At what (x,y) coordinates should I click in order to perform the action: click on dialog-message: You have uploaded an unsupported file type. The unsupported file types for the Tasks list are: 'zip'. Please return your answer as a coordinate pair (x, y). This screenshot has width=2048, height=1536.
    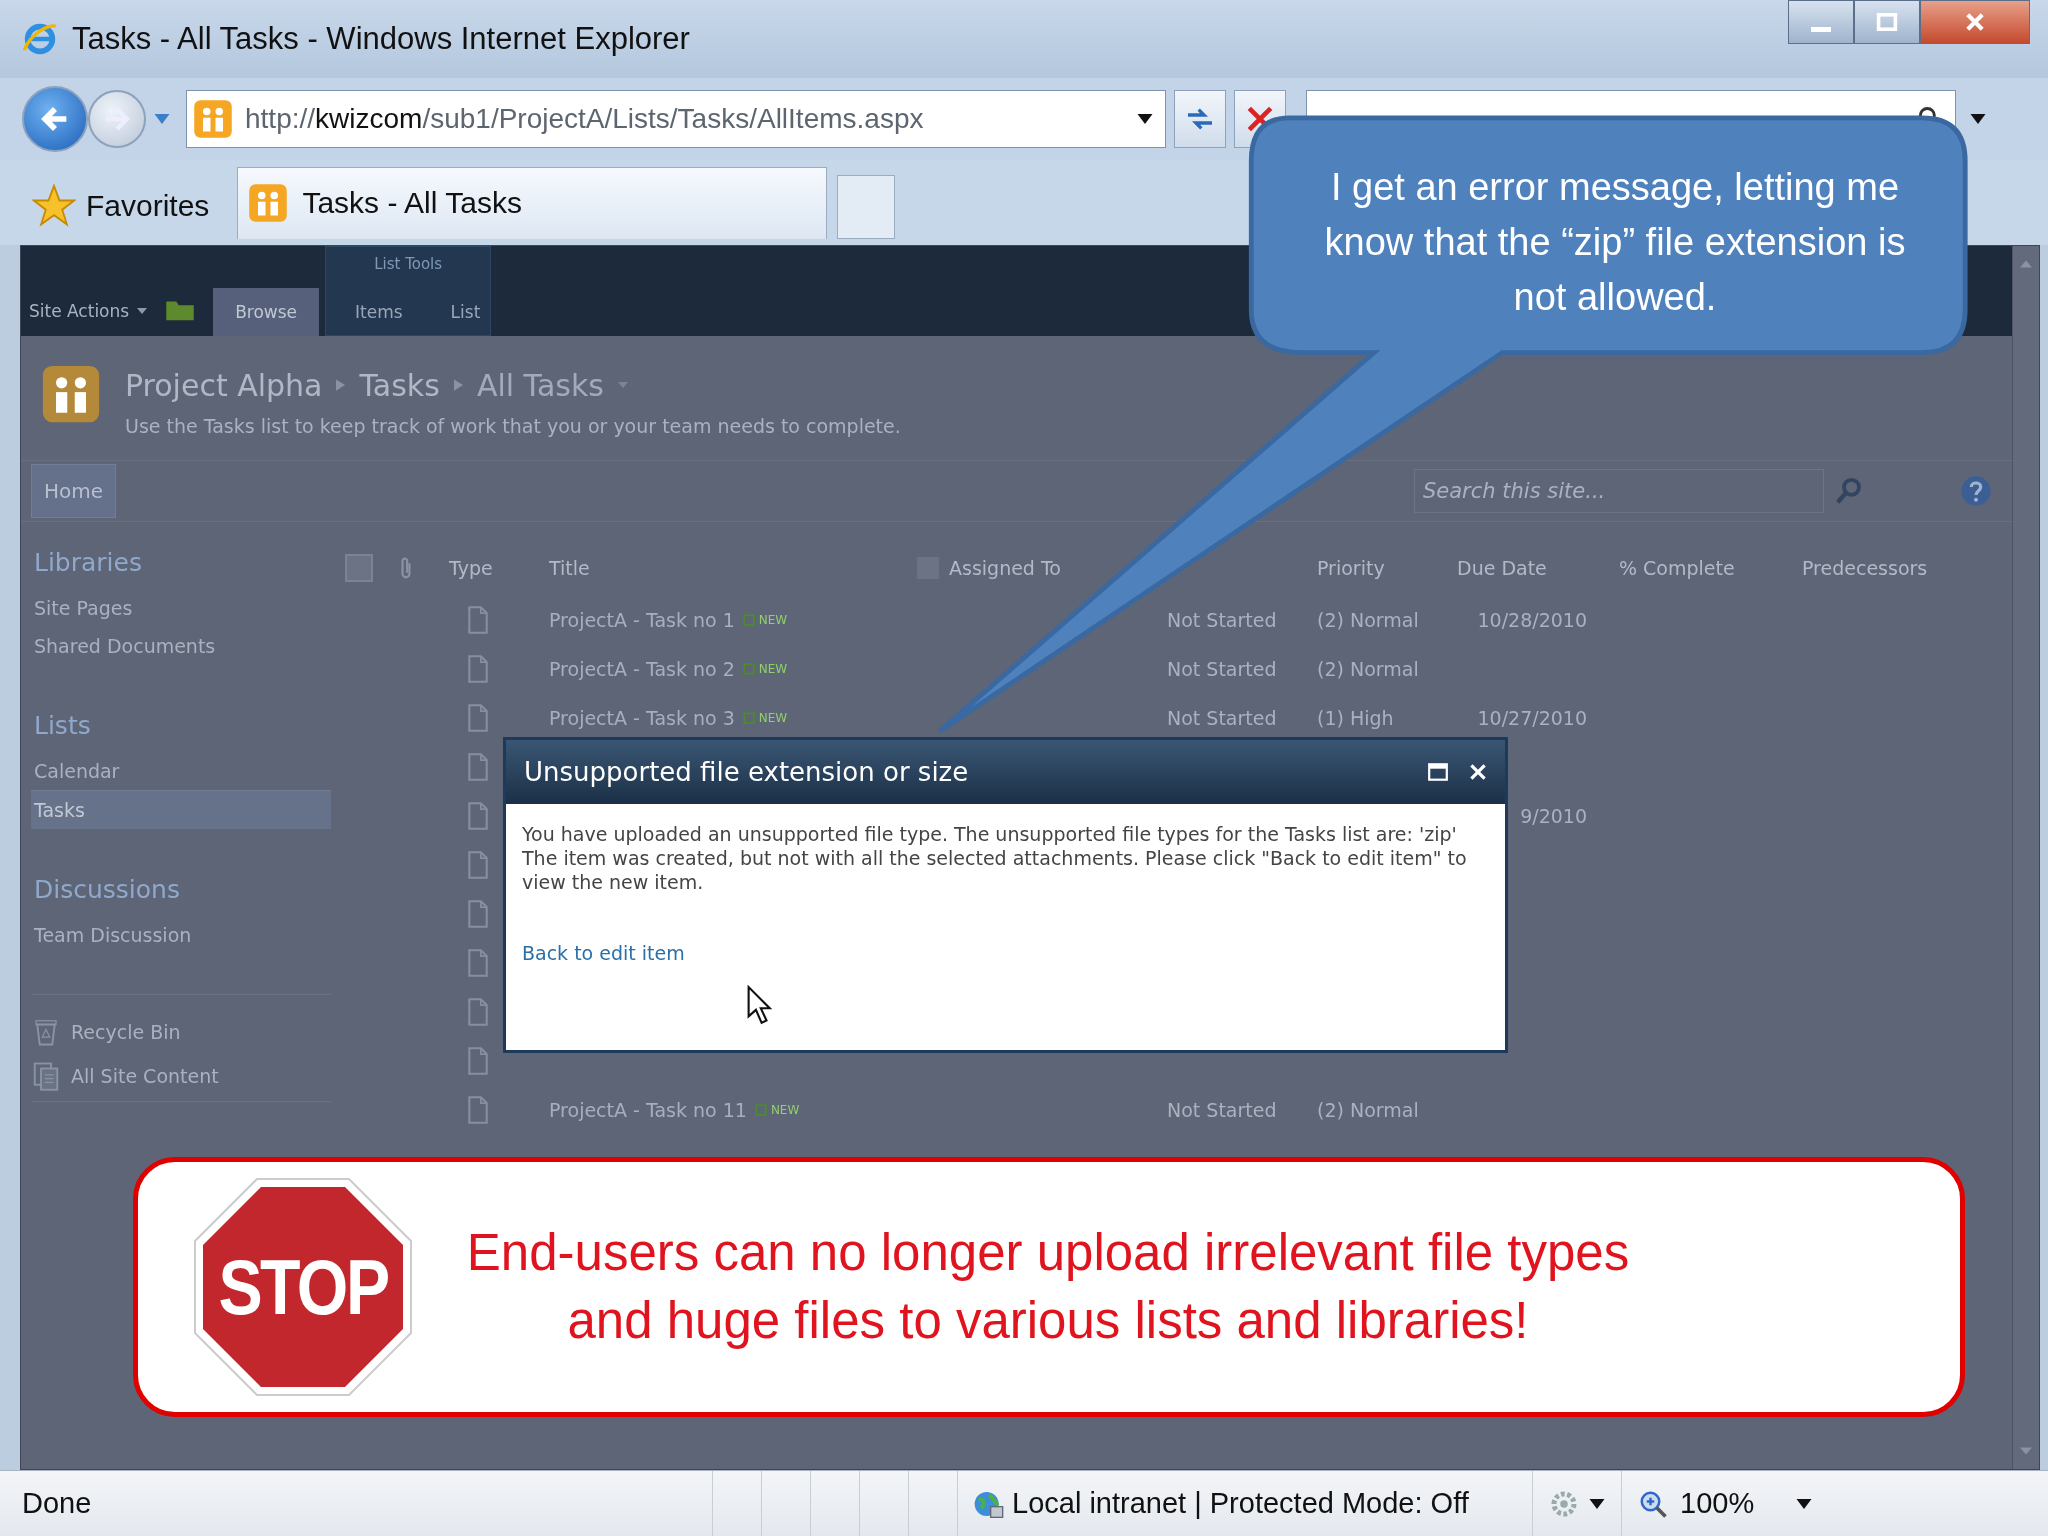
    Looking at the image, I should click on (990, 834).